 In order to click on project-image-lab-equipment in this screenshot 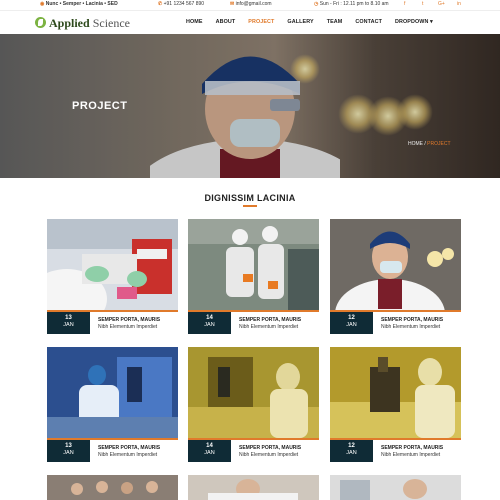, I will do `click(395, 487)`.